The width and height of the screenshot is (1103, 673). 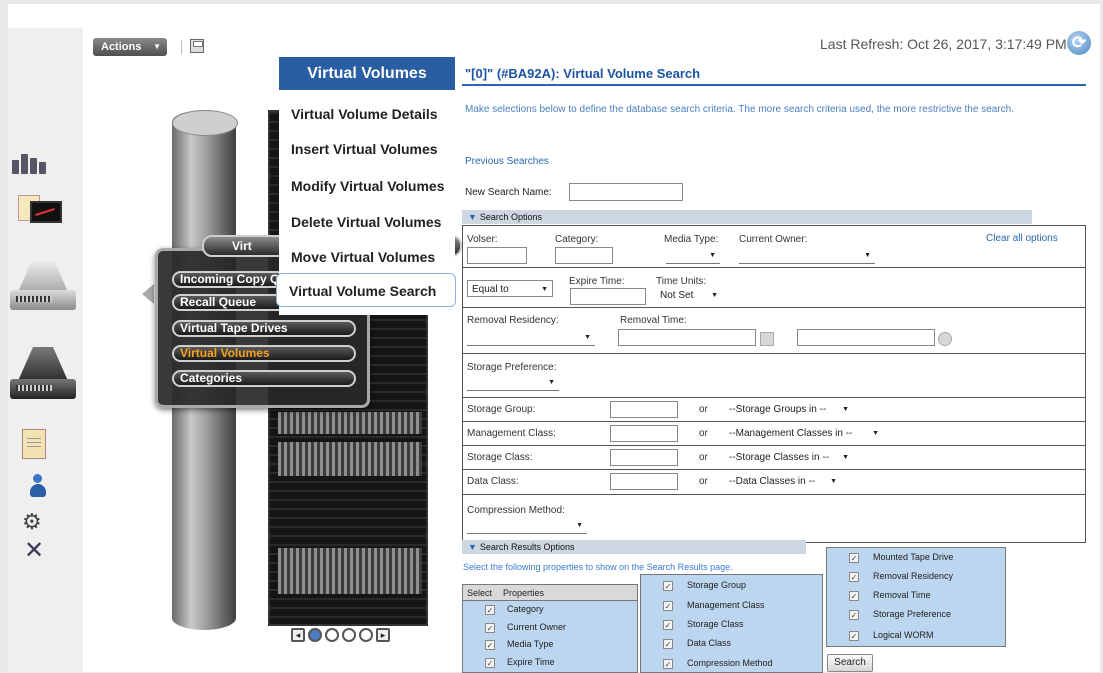 I want to click on list-item: ✓ Expire Time, so click(x=509, y=662).